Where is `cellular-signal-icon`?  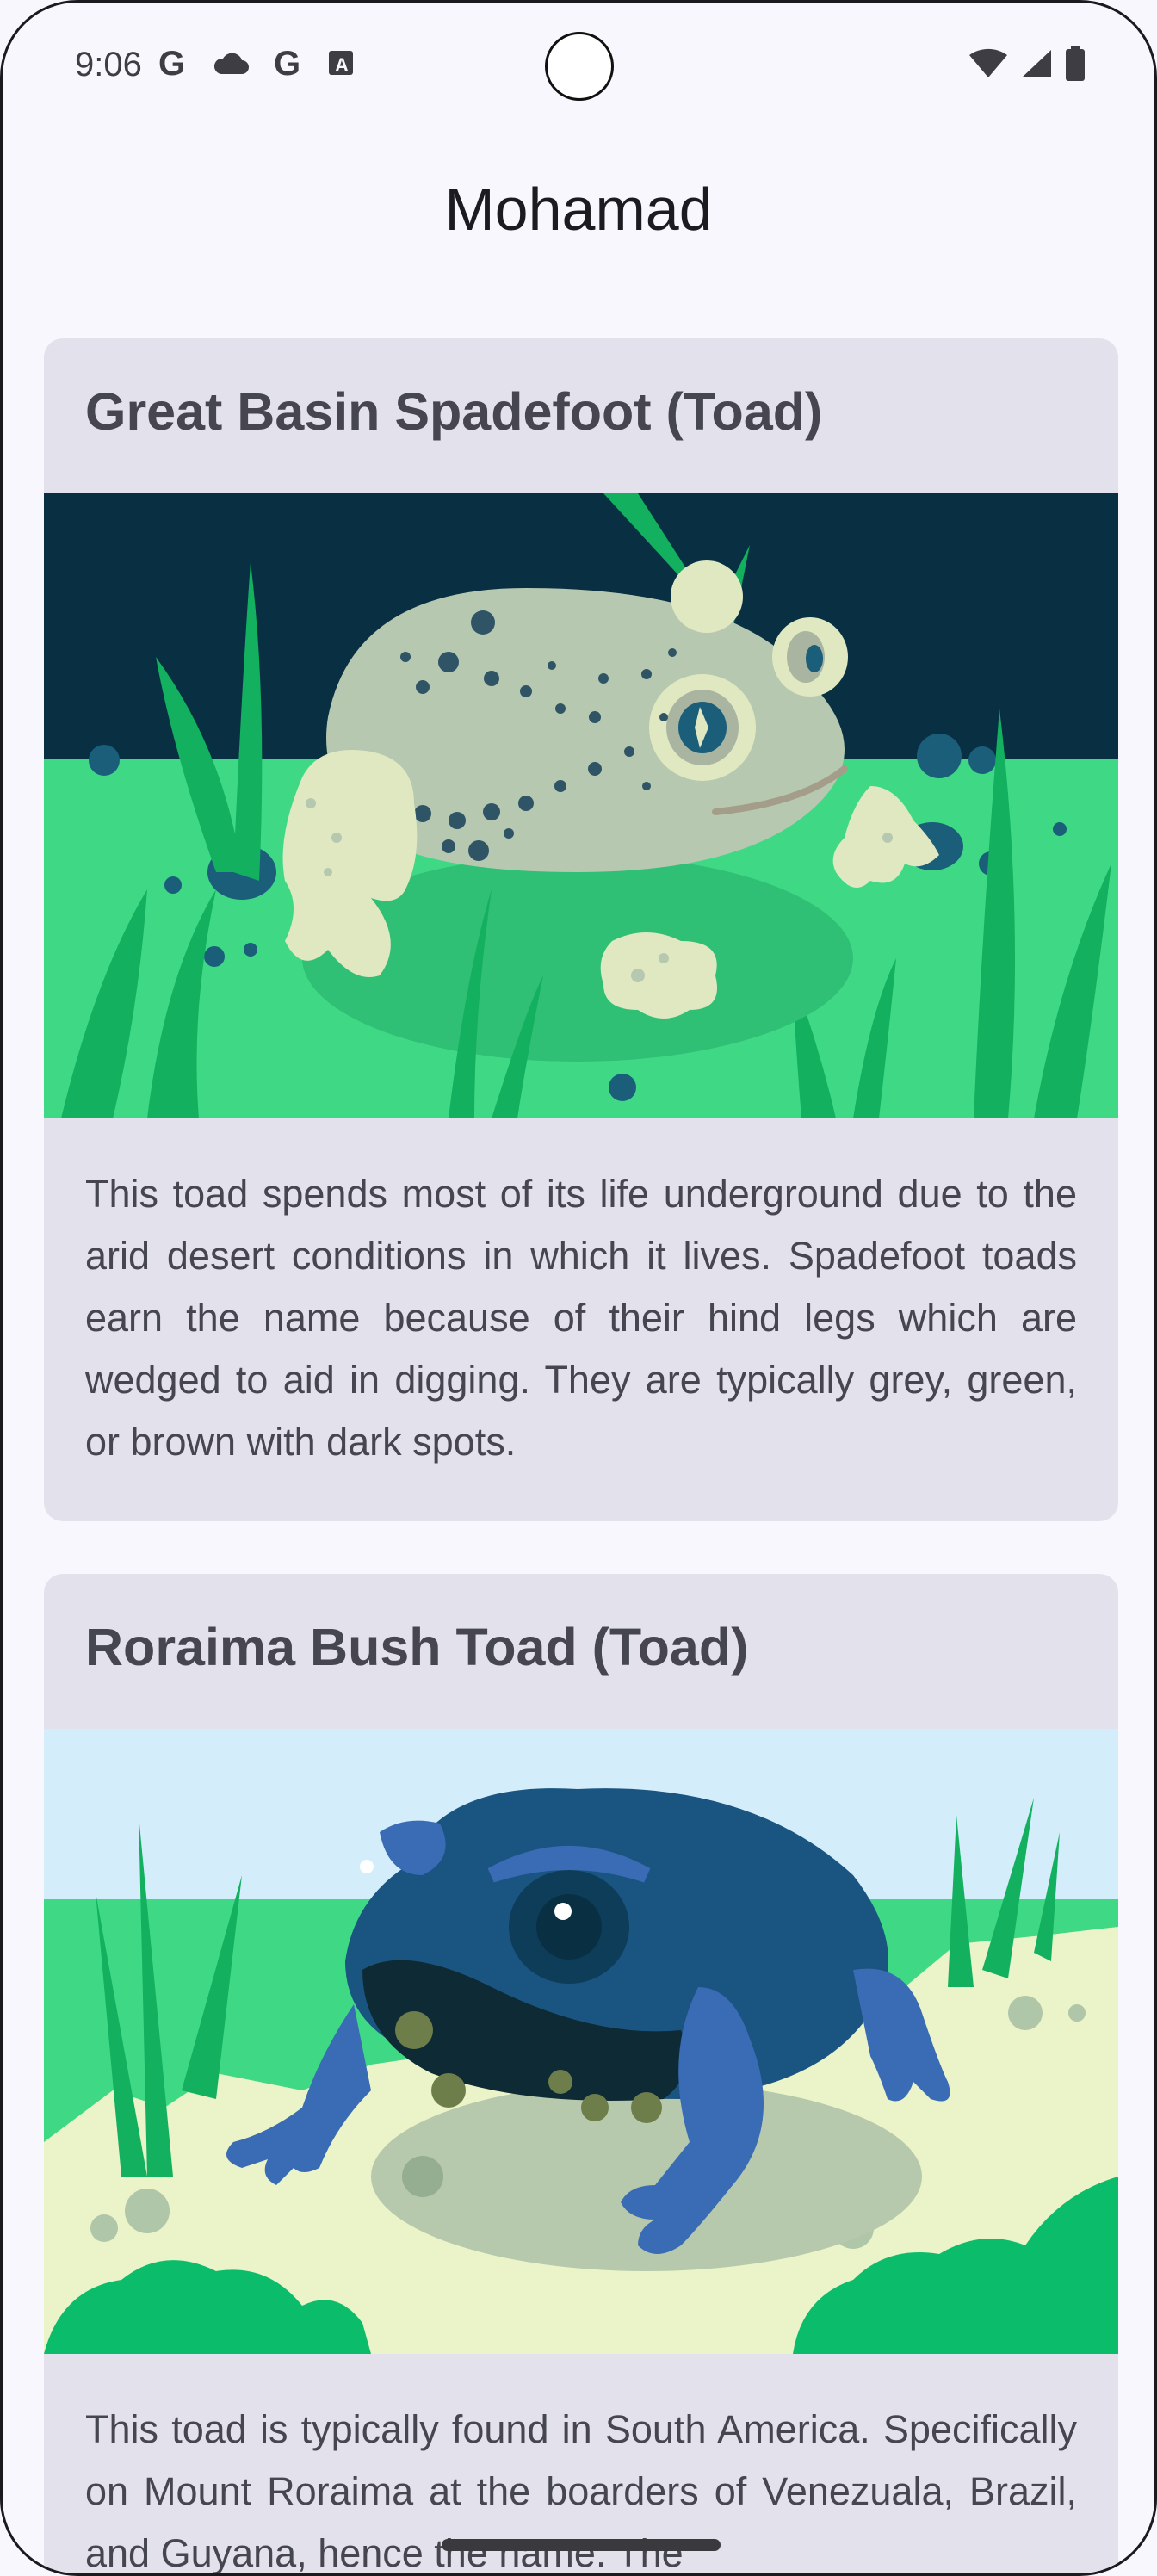
cellular-signal-icon is located at coordinates (1036, 64).